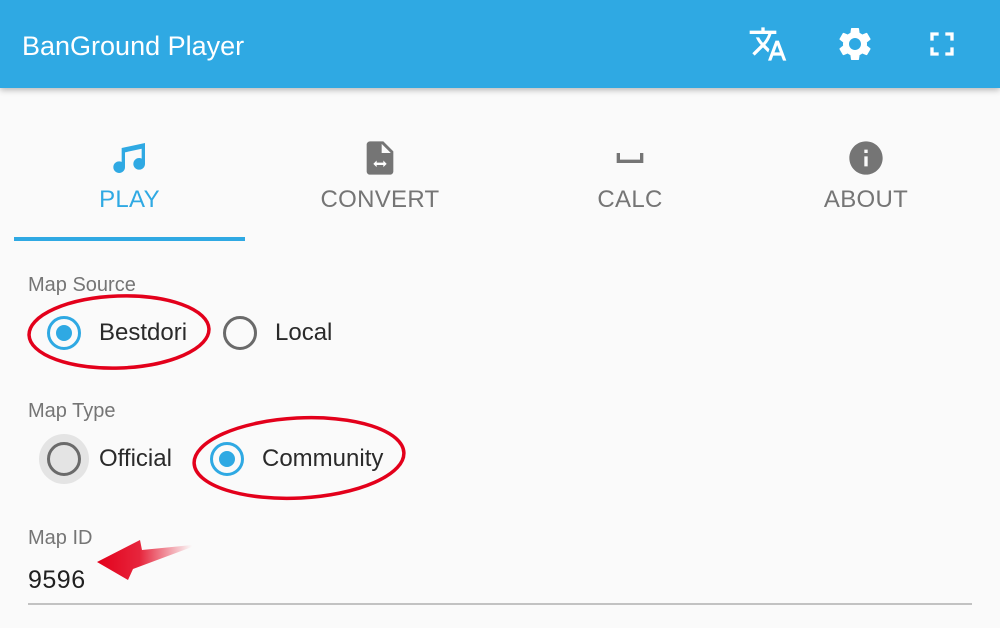 The image size is (1000, 628). What do you see at coordinates (500, 579) in the screenshot?
I see `map-id-input` at bounding box center [500, 579].